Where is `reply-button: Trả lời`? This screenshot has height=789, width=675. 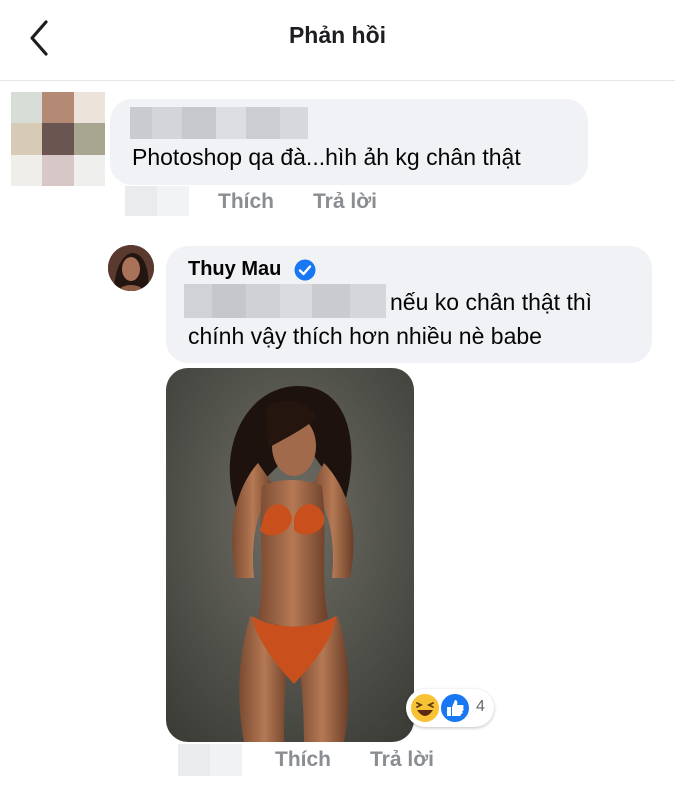 reply-button: Trả lời is located at coordinates (345, 202).